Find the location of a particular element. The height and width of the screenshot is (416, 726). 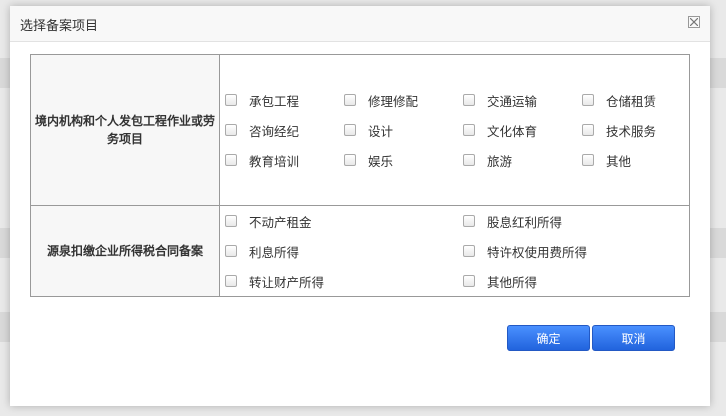

option-label: 设计 is located at coordinates (381, 131).